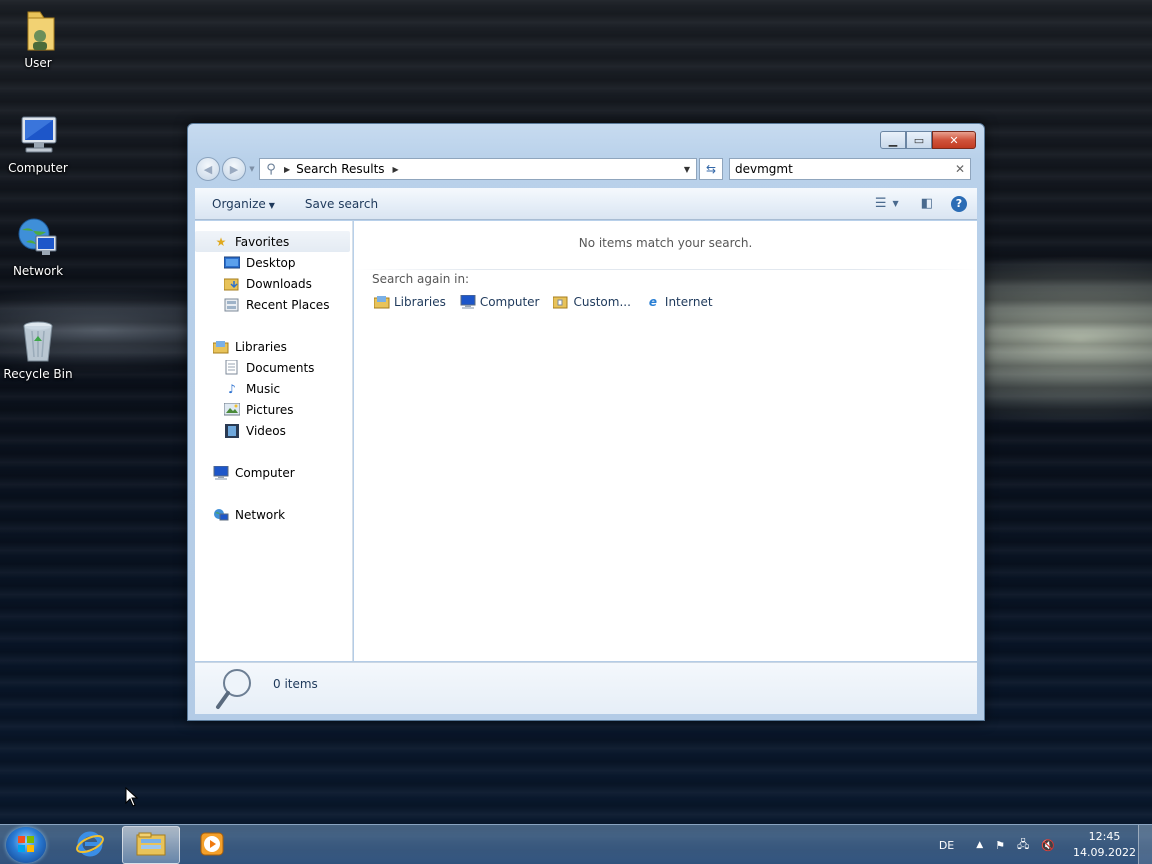 Image resolution: width=1152 pixels, height=864 pixels. I want to click on nav-item-favorites: ★ Favorites, so click(272, 241).